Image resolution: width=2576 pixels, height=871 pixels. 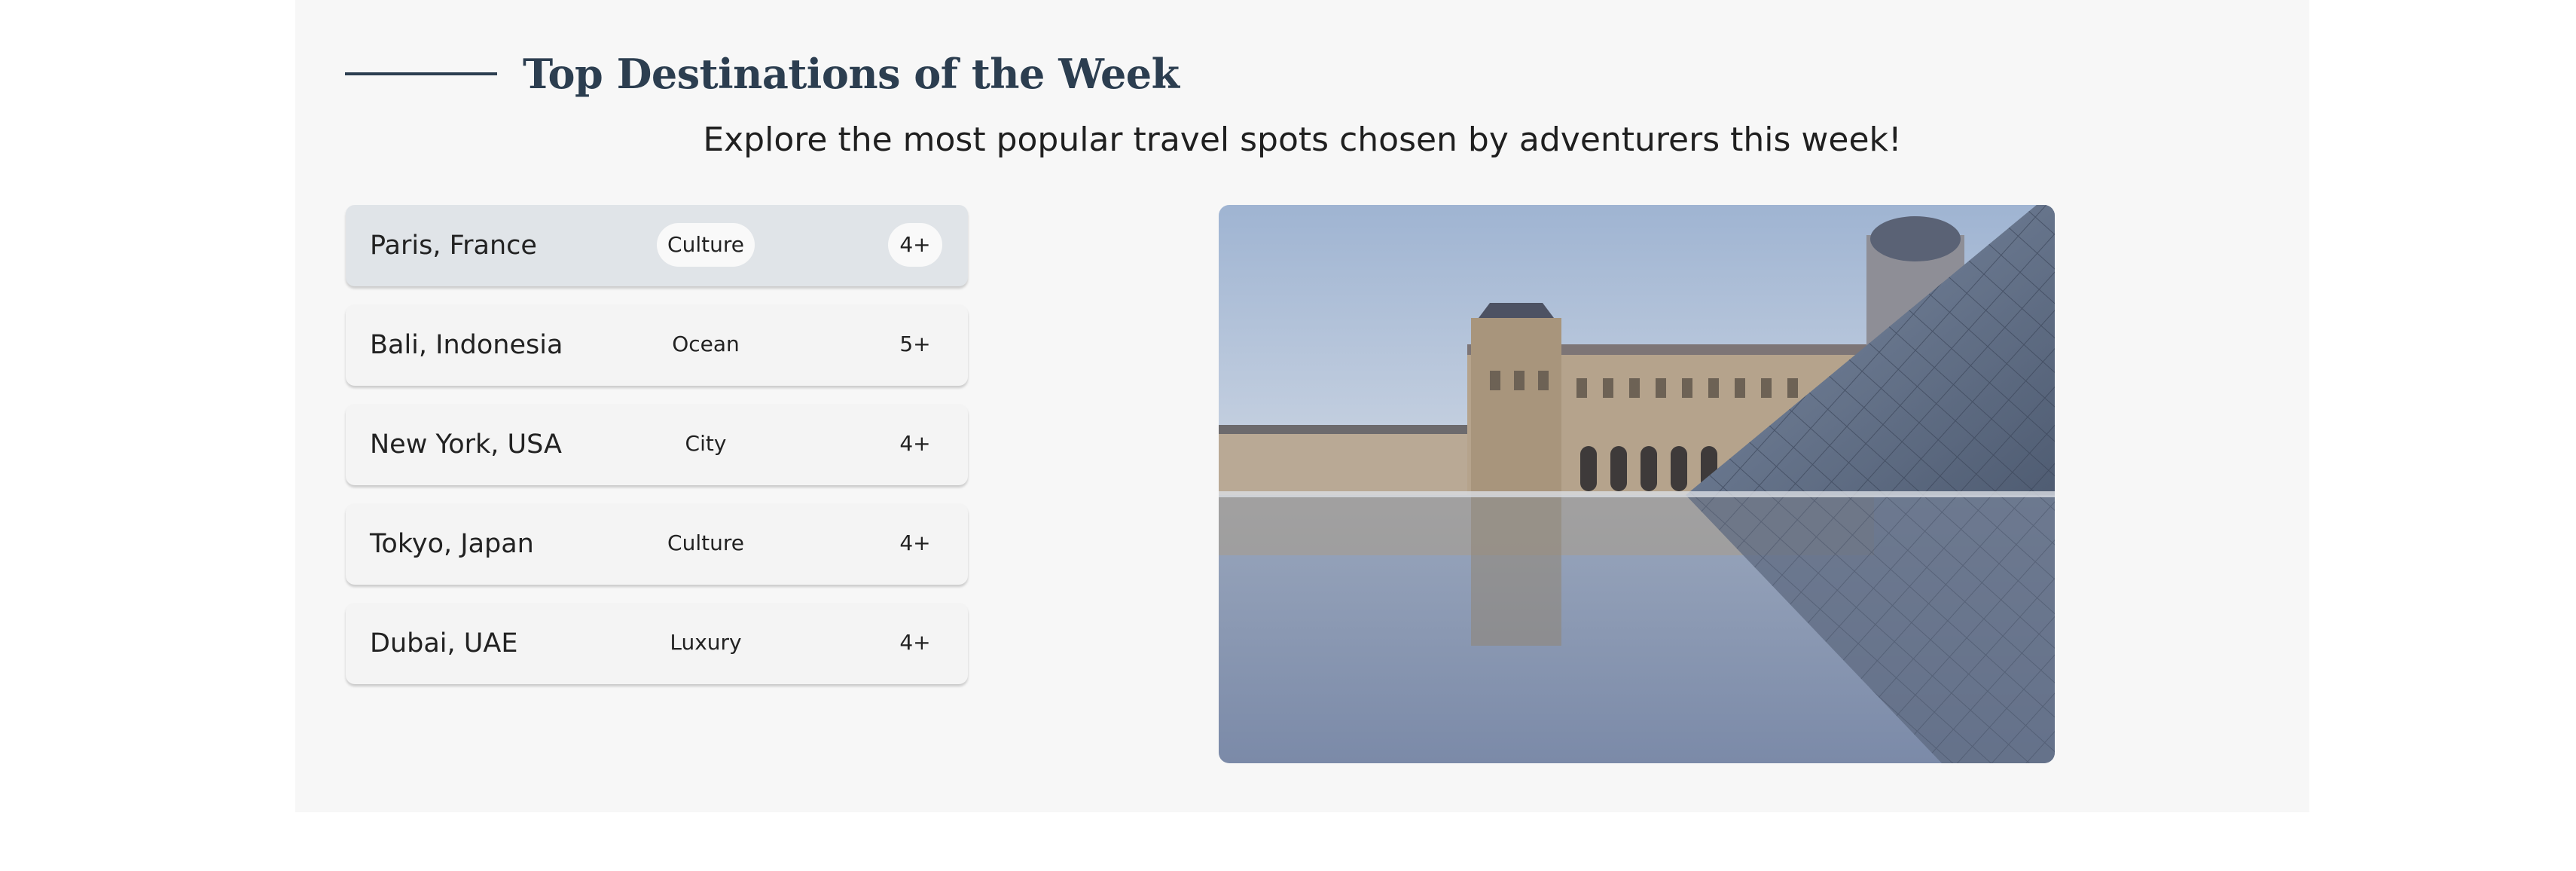 What do you see at coordinates (706, 642) in the screenshot?
I see `destination-category-tag: Luxury` at bounding box center [706, 642].